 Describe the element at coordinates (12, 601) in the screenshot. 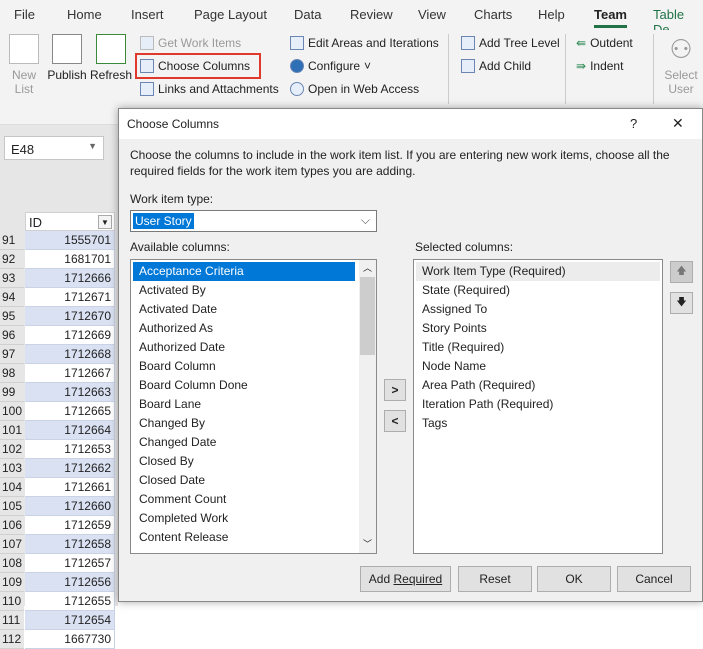

I see `row-header: 110` at that location.